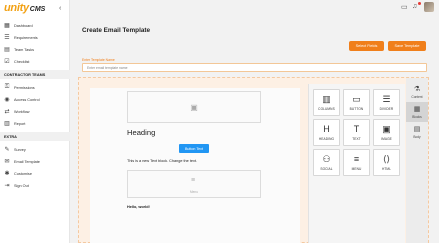 The image size is (439, 243). I want to click on sidebar-item-dashboard: ▦ Dashboard, so click(35, 25).